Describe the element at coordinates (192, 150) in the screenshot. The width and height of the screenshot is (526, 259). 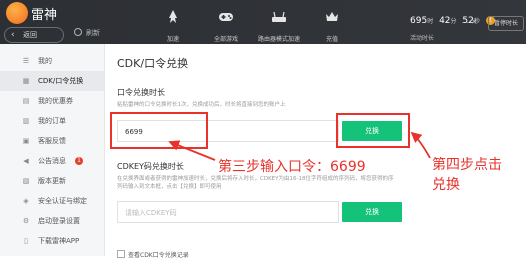
I see `step3-arrow` at that location.